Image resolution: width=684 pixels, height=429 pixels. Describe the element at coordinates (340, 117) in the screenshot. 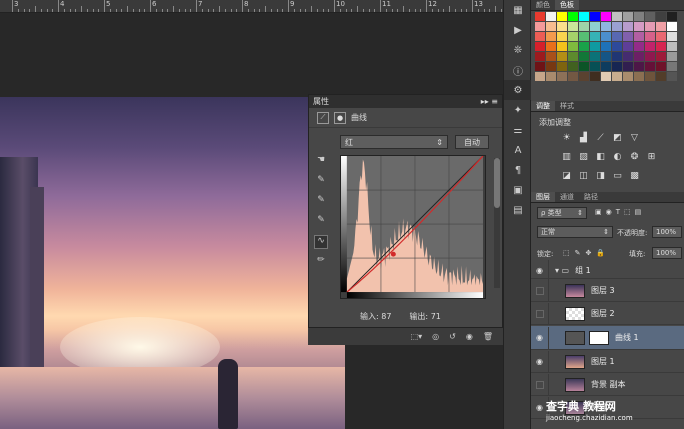

I see `mask-icon: ●` at that location.